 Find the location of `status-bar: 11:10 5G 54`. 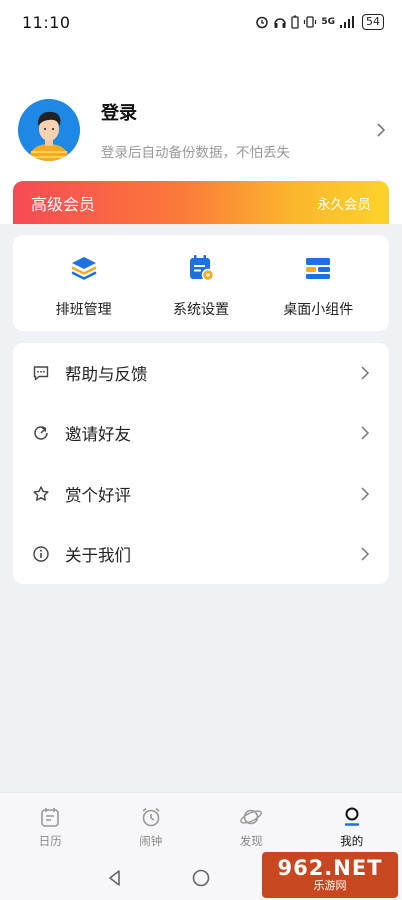

status-bar: 11:10 5G 54 is located at coordinates (201, 22).